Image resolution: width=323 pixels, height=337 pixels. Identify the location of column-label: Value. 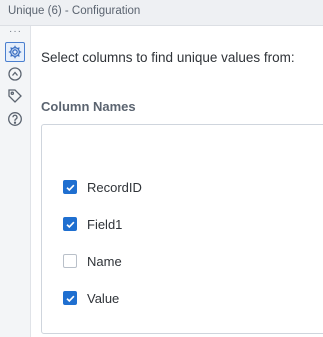
(103, 298).